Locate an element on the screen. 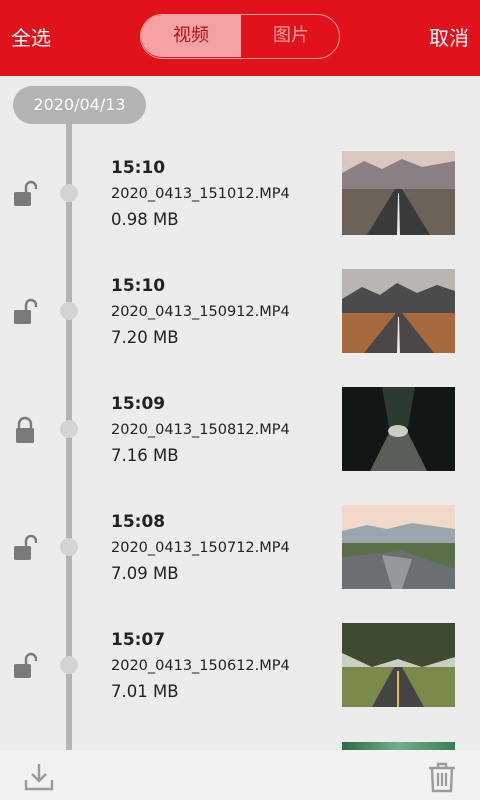  download-icon is located at coordinates (39, 777).